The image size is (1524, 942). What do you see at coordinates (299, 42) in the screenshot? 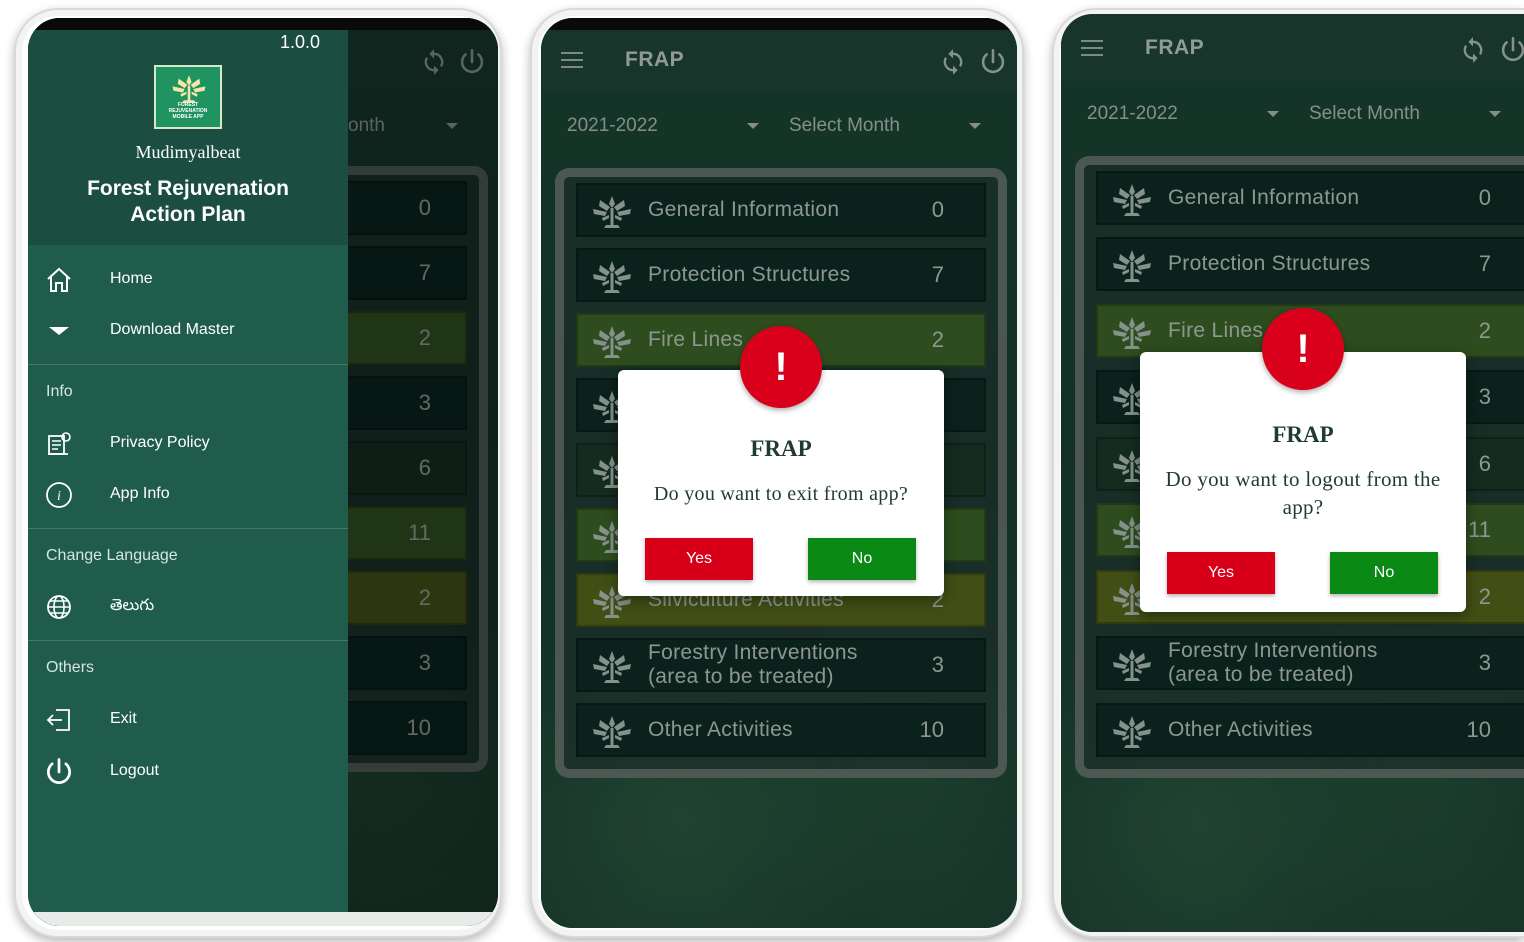
I see `app-version: 1.0.0` at bounding box center [299, 42].